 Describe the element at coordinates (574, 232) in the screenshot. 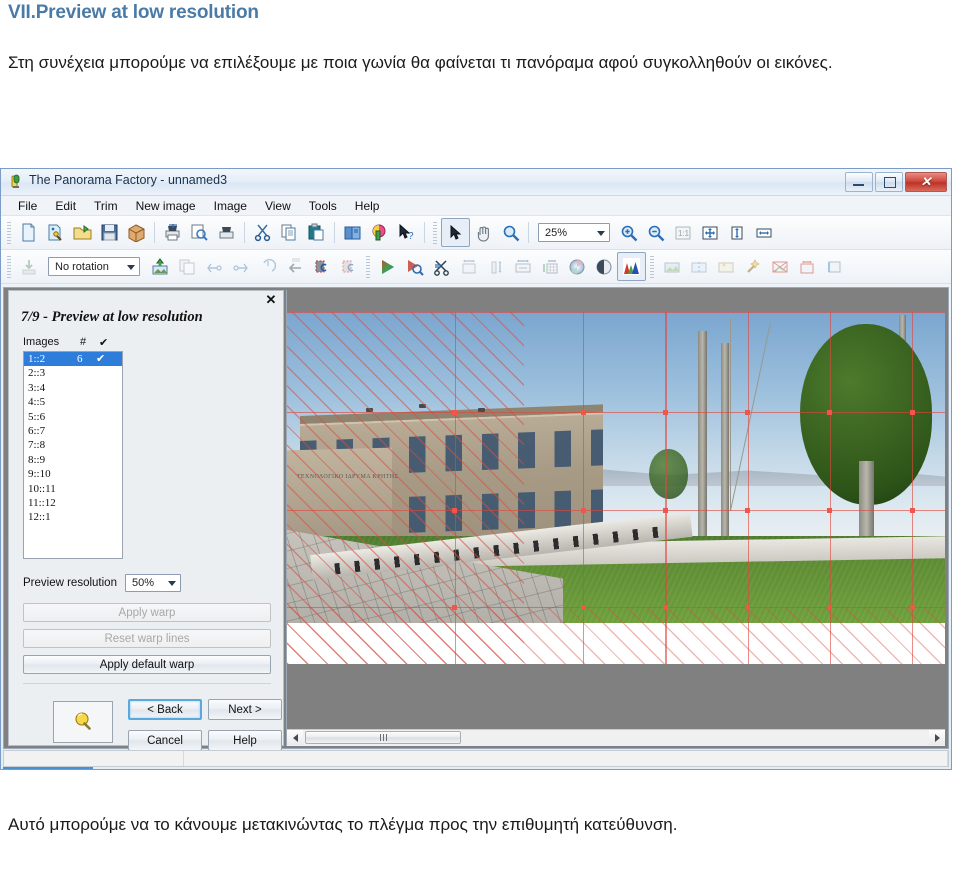

I see `zoom-level-combo: 25%` at that location.